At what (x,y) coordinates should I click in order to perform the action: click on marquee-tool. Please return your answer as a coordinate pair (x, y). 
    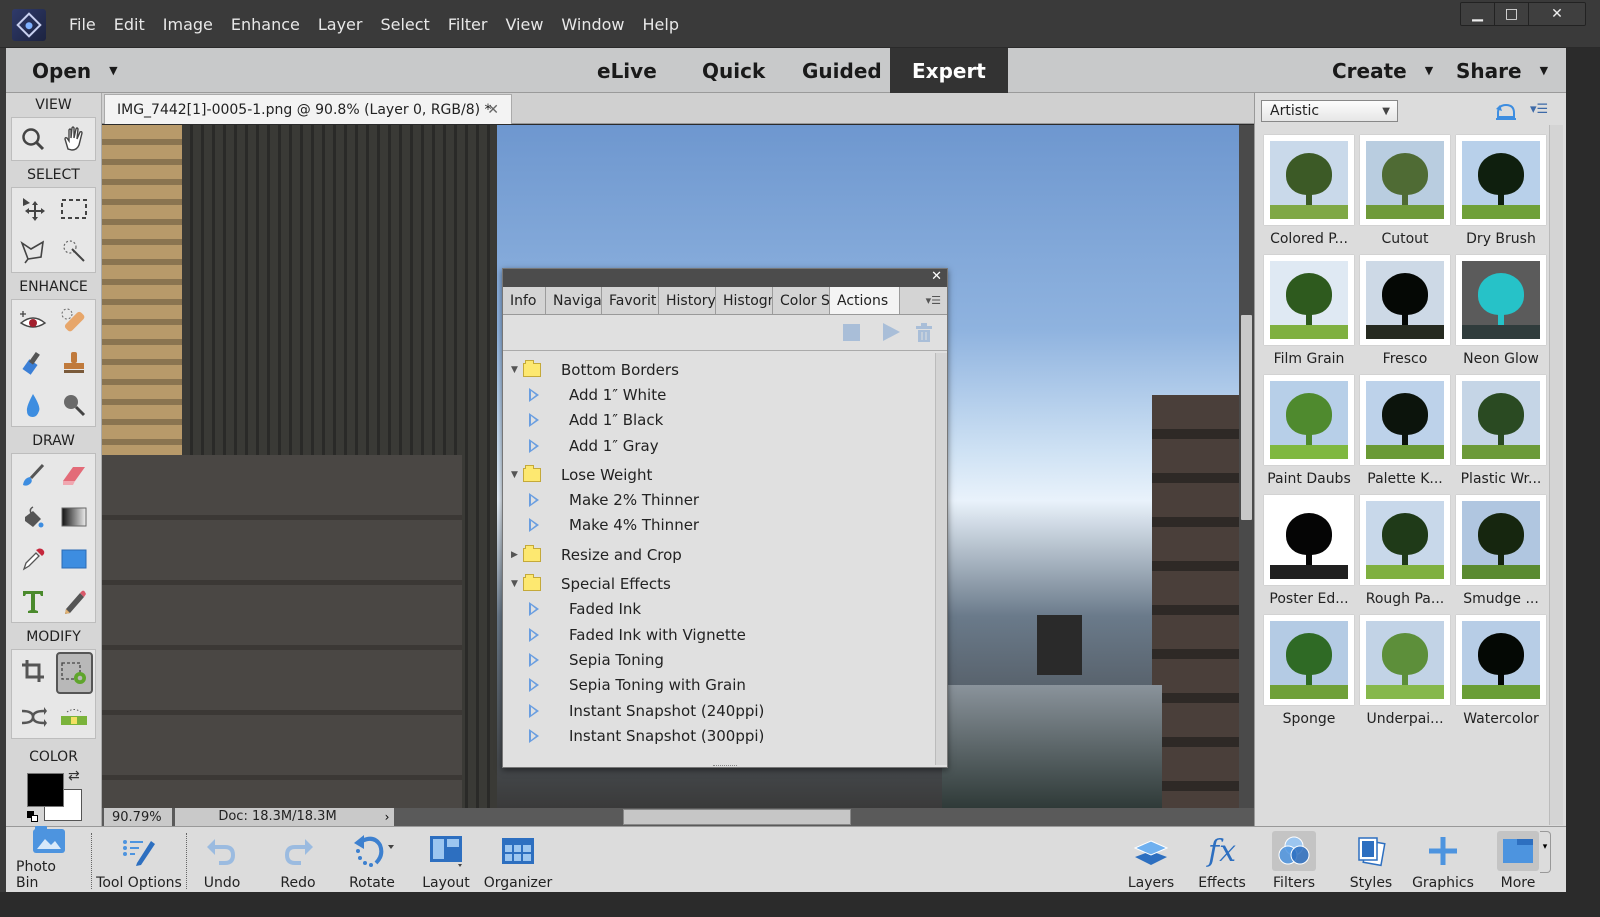
    Looking at the image, I should click on (75, 209).